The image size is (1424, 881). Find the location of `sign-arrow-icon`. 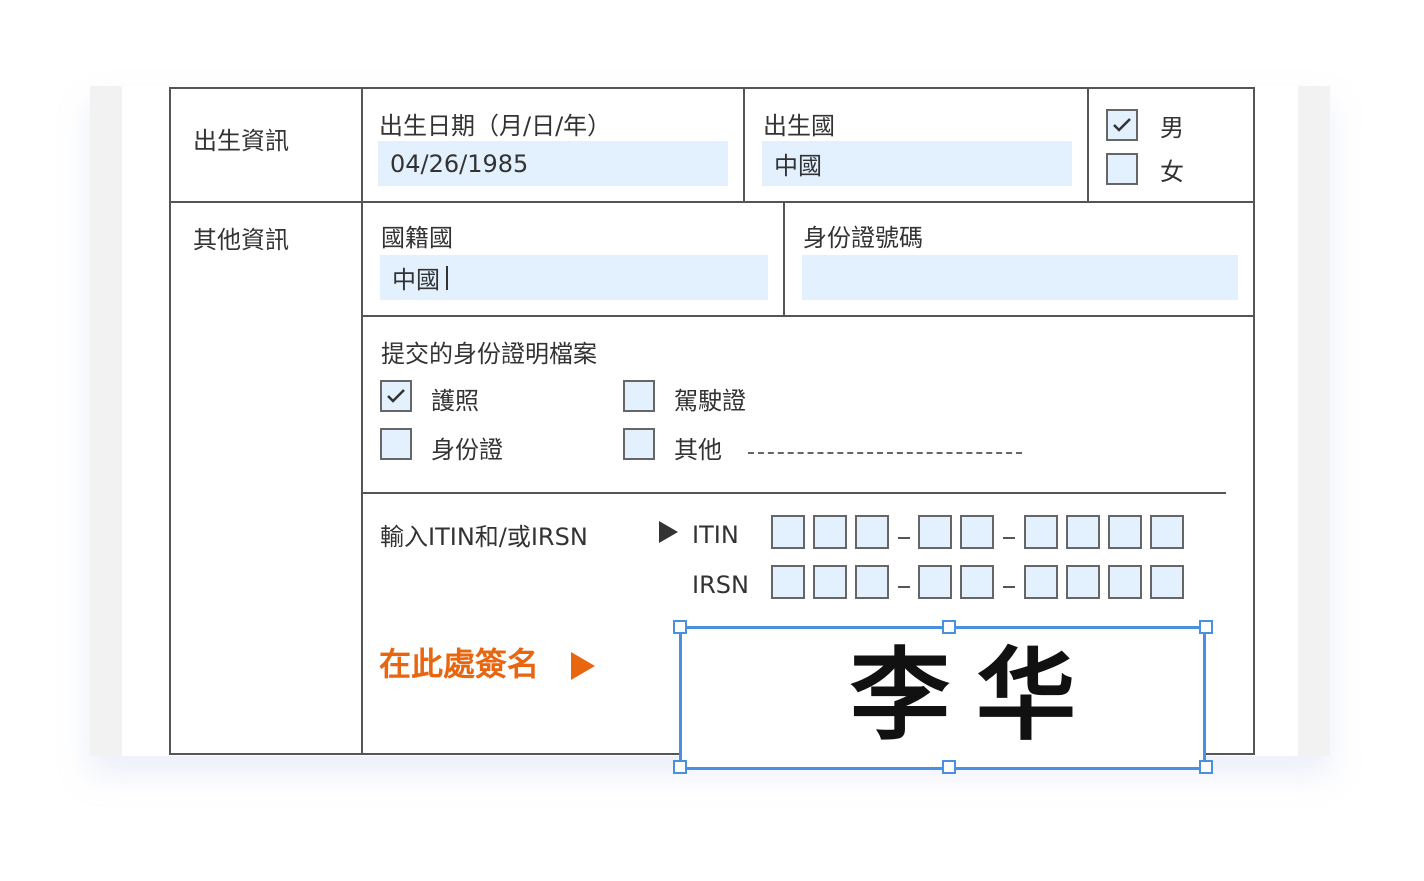

sign-arrow-icon is located at coordinates (583, 666).